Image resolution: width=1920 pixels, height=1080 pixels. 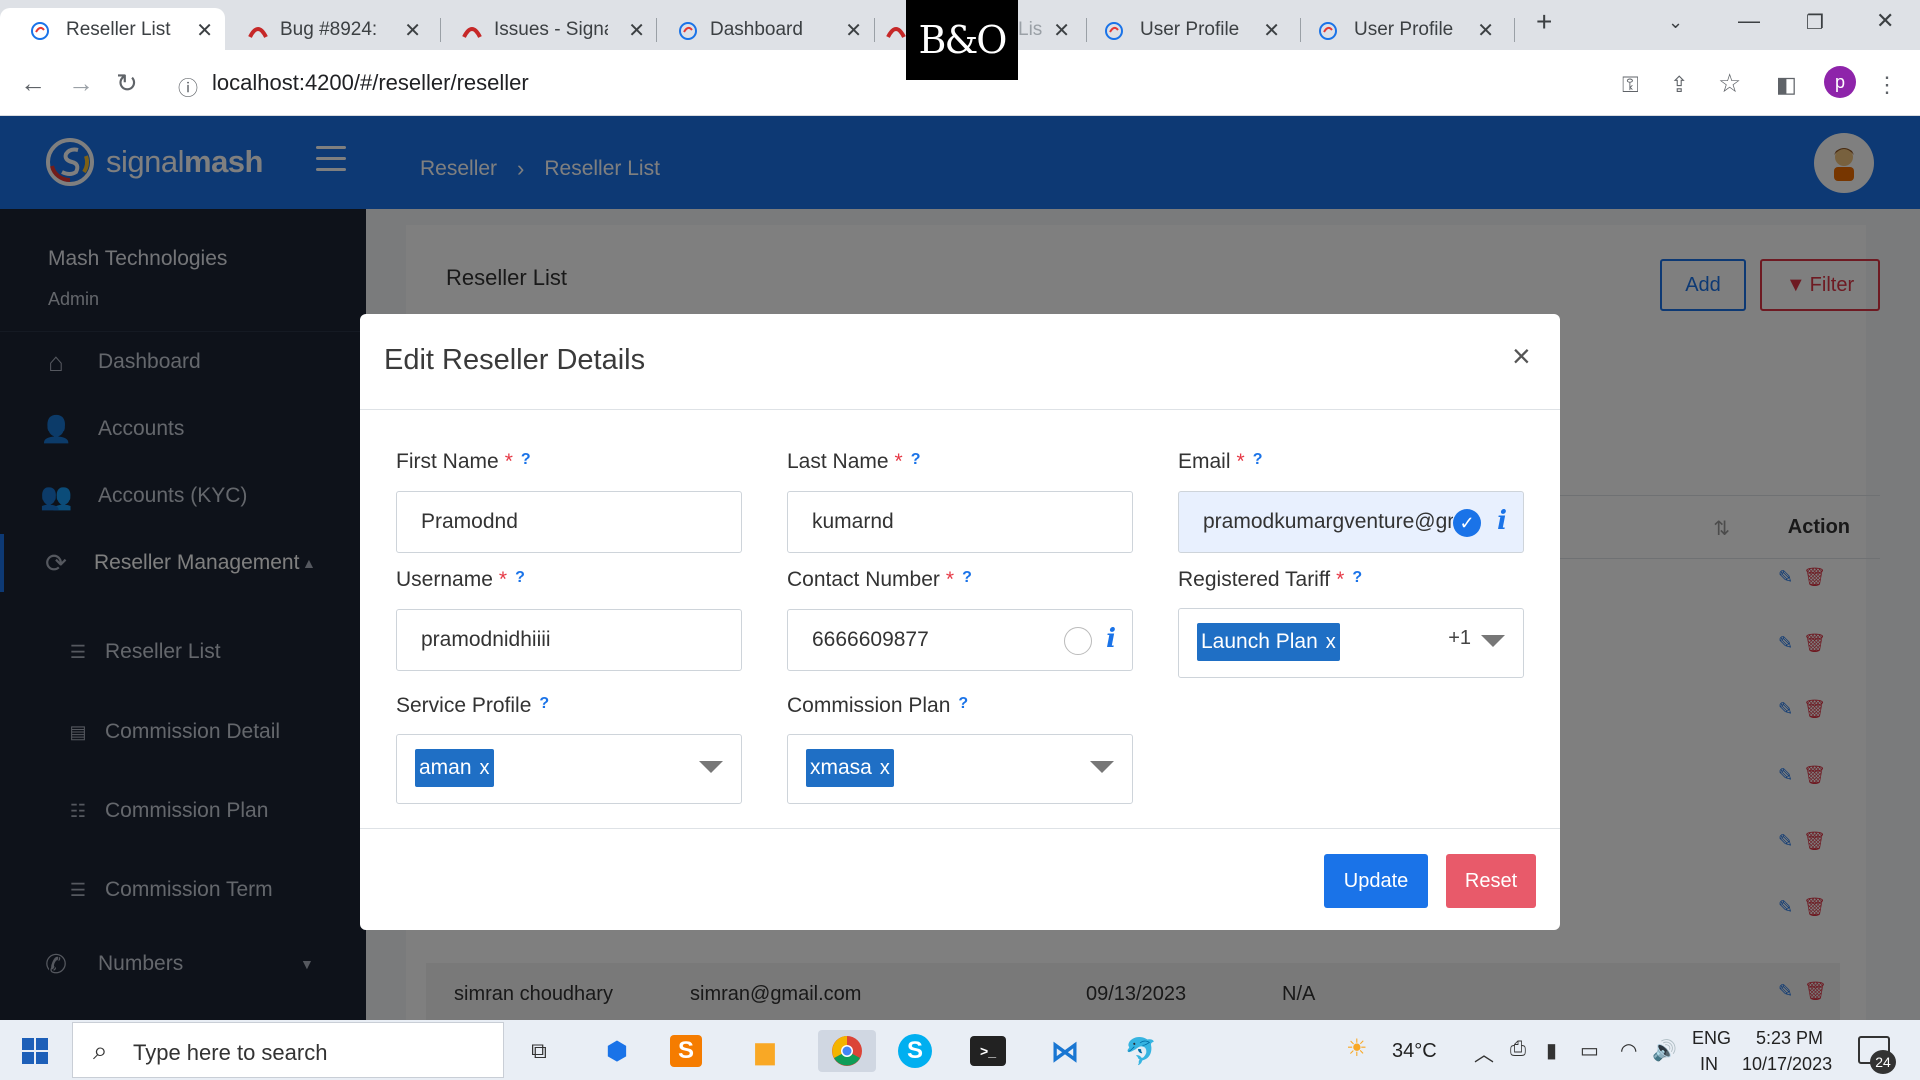 I want to click on weather-icon: ☀, so click(x=1357, y=1048).